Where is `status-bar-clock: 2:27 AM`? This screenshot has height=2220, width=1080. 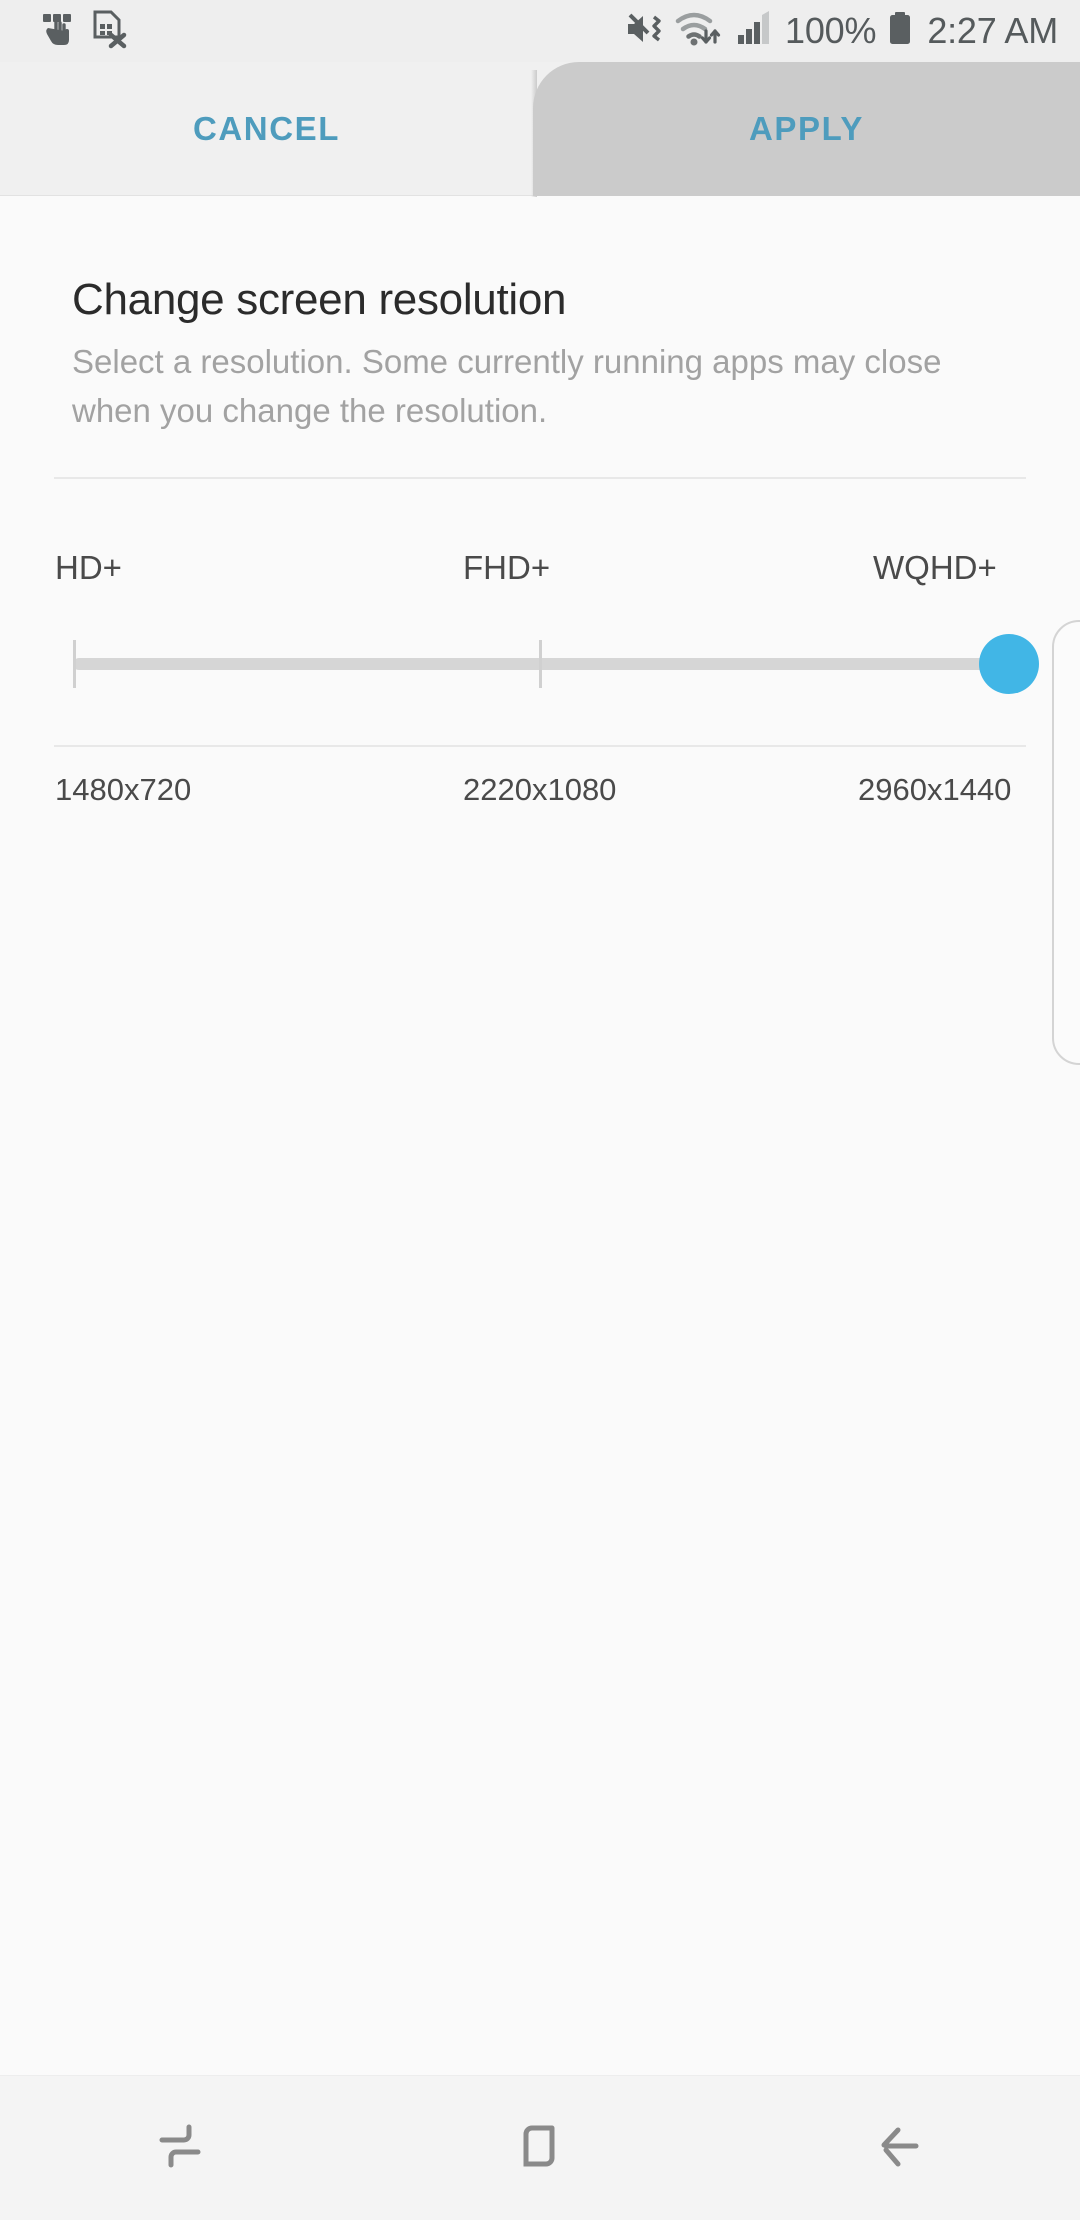
status-bar-clock: 2:27 AM is located at coordinates (992, 30).